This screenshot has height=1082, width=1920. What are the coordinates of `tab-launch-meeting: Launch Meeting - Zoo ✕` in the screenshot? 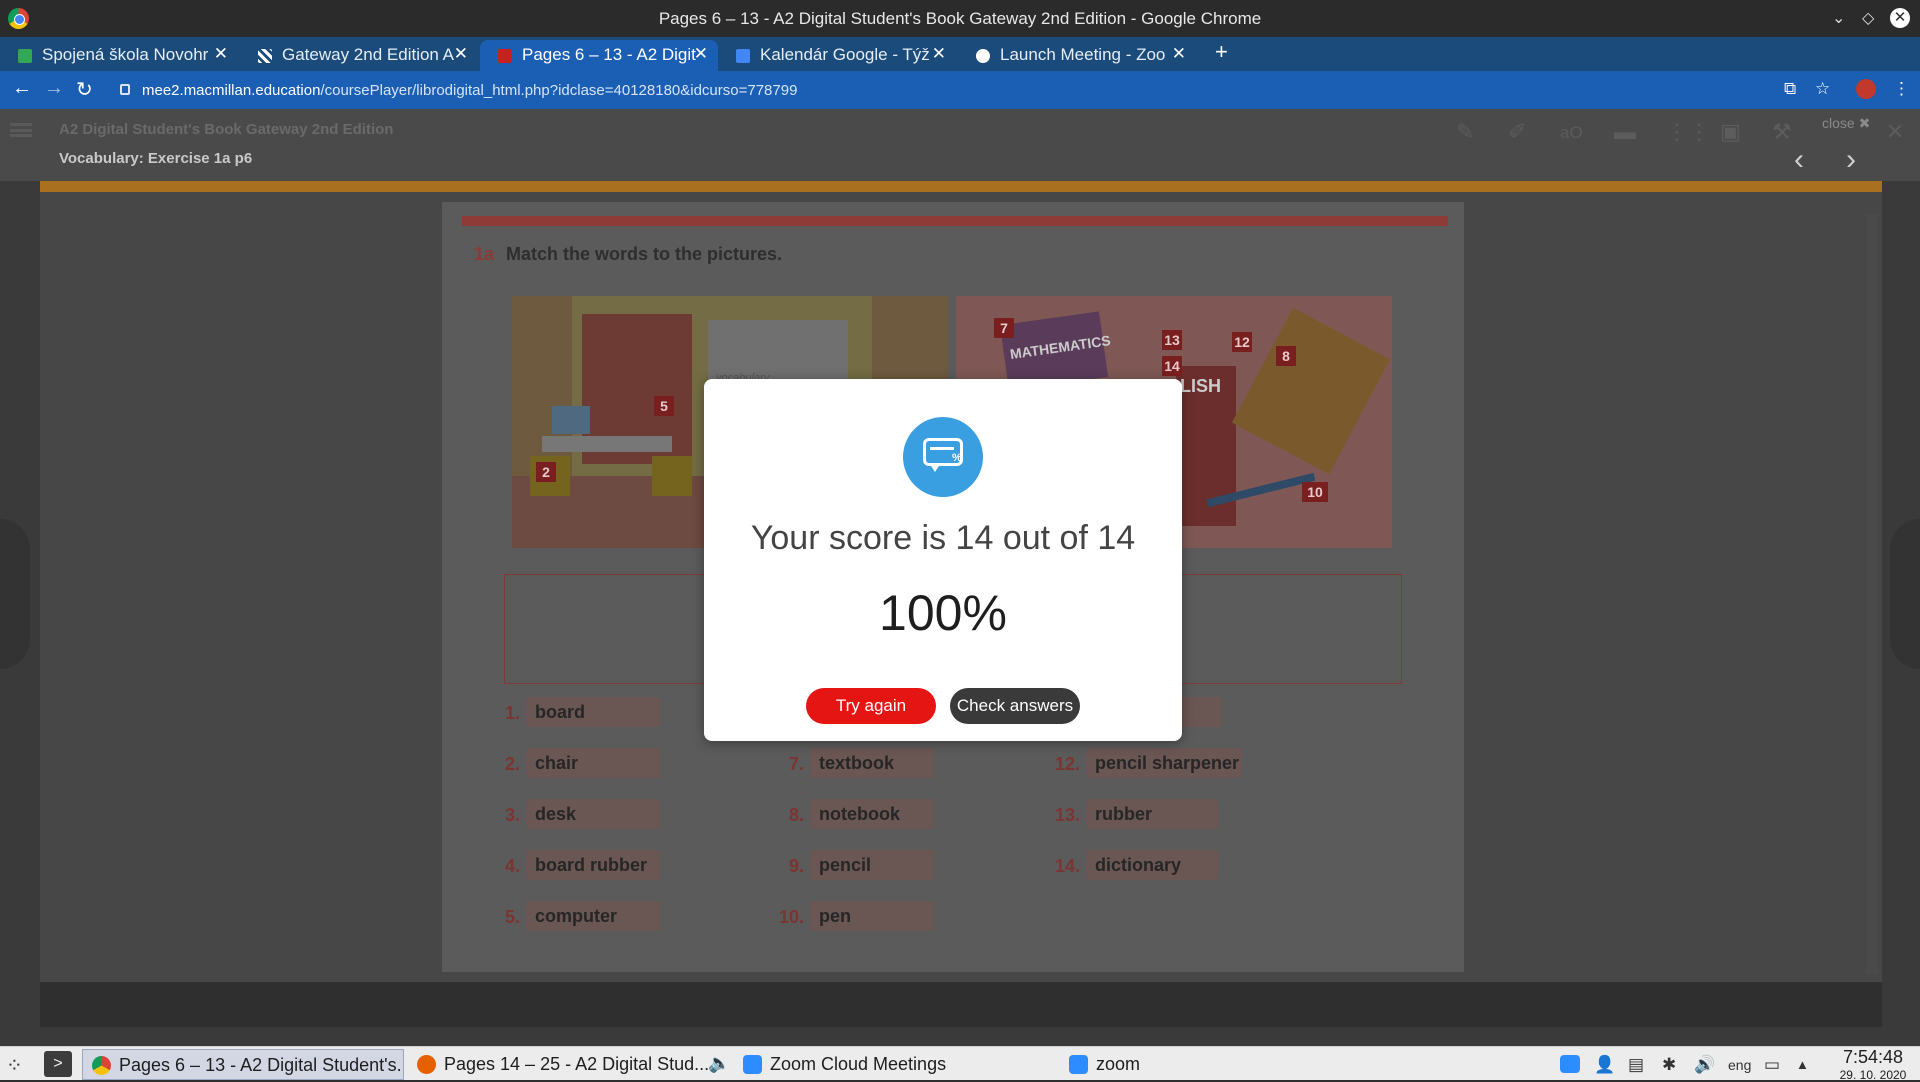 It's located at (1077, 55).